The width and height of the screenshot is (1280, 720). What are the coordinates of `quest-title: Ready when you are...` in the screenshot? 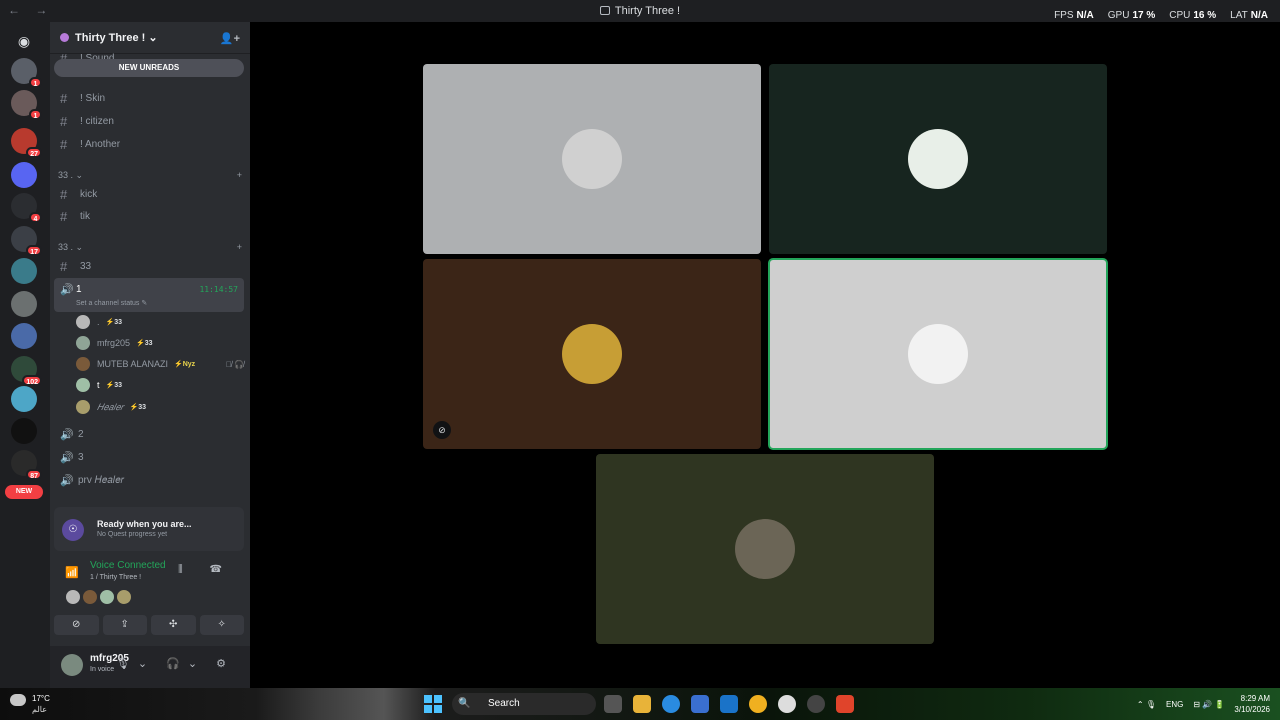 It's located at (144, 524).